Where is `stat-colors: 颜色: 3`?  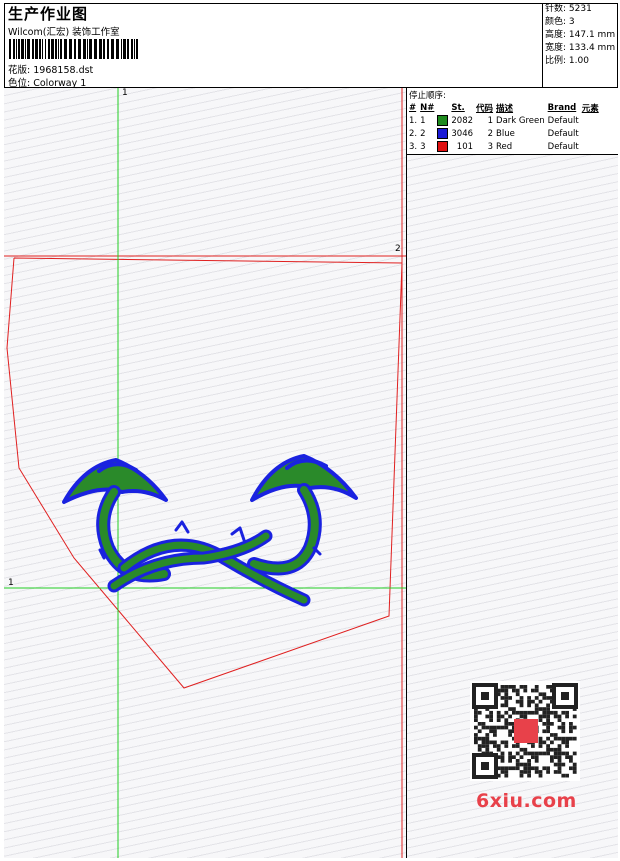 stat-colors: 颜色: 3 is located at coordinates (560, 22).